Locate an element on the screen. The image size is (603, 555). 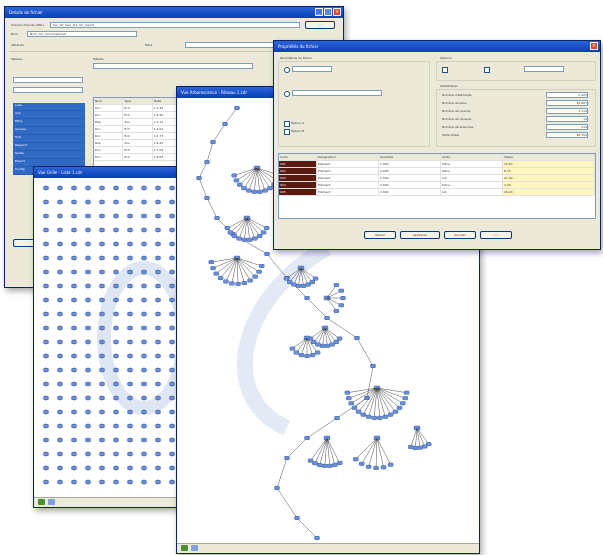
checkbox-b is located at coordinates (287, 132).